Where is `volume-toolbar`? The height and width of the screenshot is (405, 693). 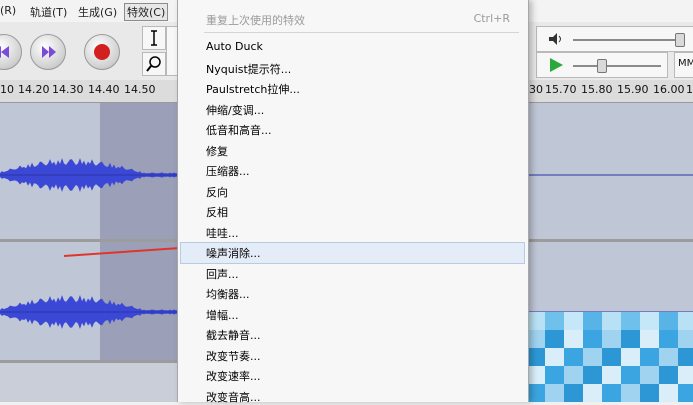 volume-toolbar is located at coordinates (614, 39).